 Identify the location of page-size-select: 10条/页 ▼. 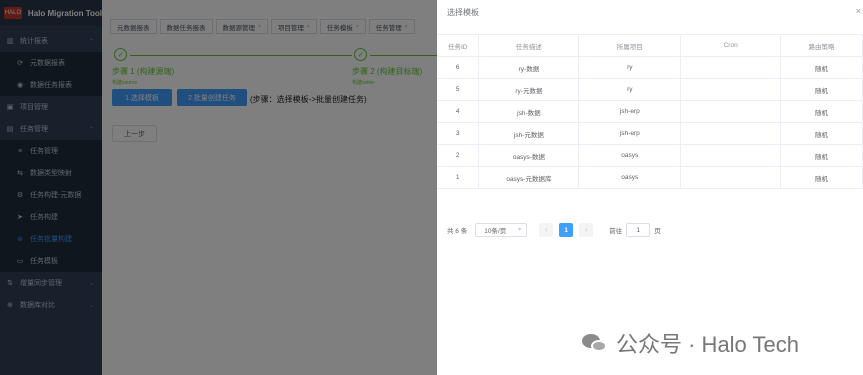
(501, 230).